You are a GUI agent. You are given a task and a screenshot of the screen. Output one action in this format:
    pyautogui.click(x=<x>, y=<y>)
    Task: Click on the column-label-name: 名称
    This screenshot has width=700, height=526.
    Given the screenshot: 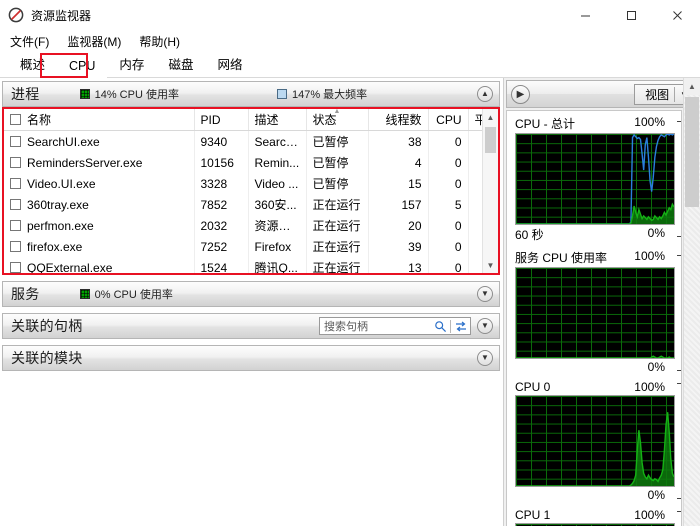 What is the action you would take?
    pyautogui.click(x=39, y=120)
    